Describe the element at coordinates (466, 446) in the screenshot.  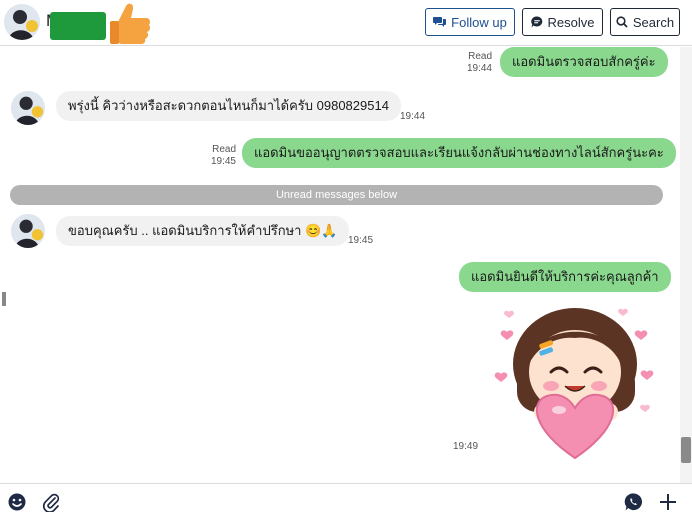
I see `message-time: 19:49` at that location.